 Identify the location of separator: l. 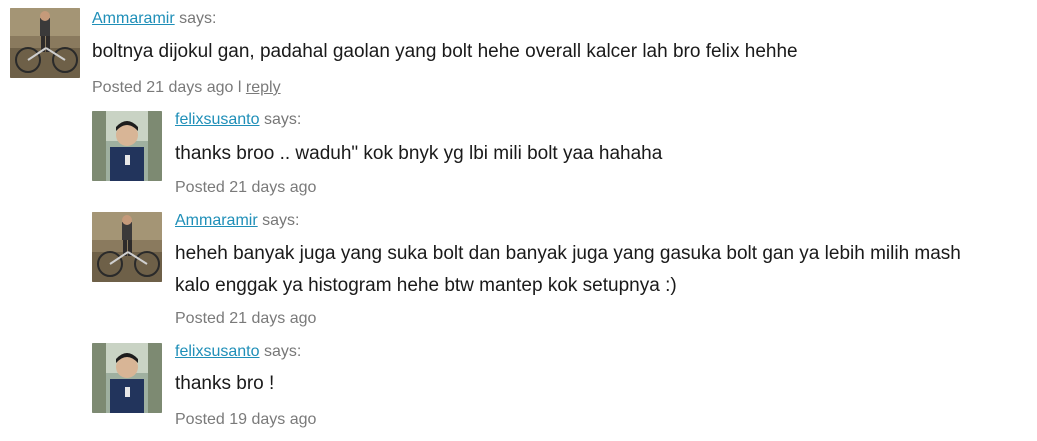
(239, 87).